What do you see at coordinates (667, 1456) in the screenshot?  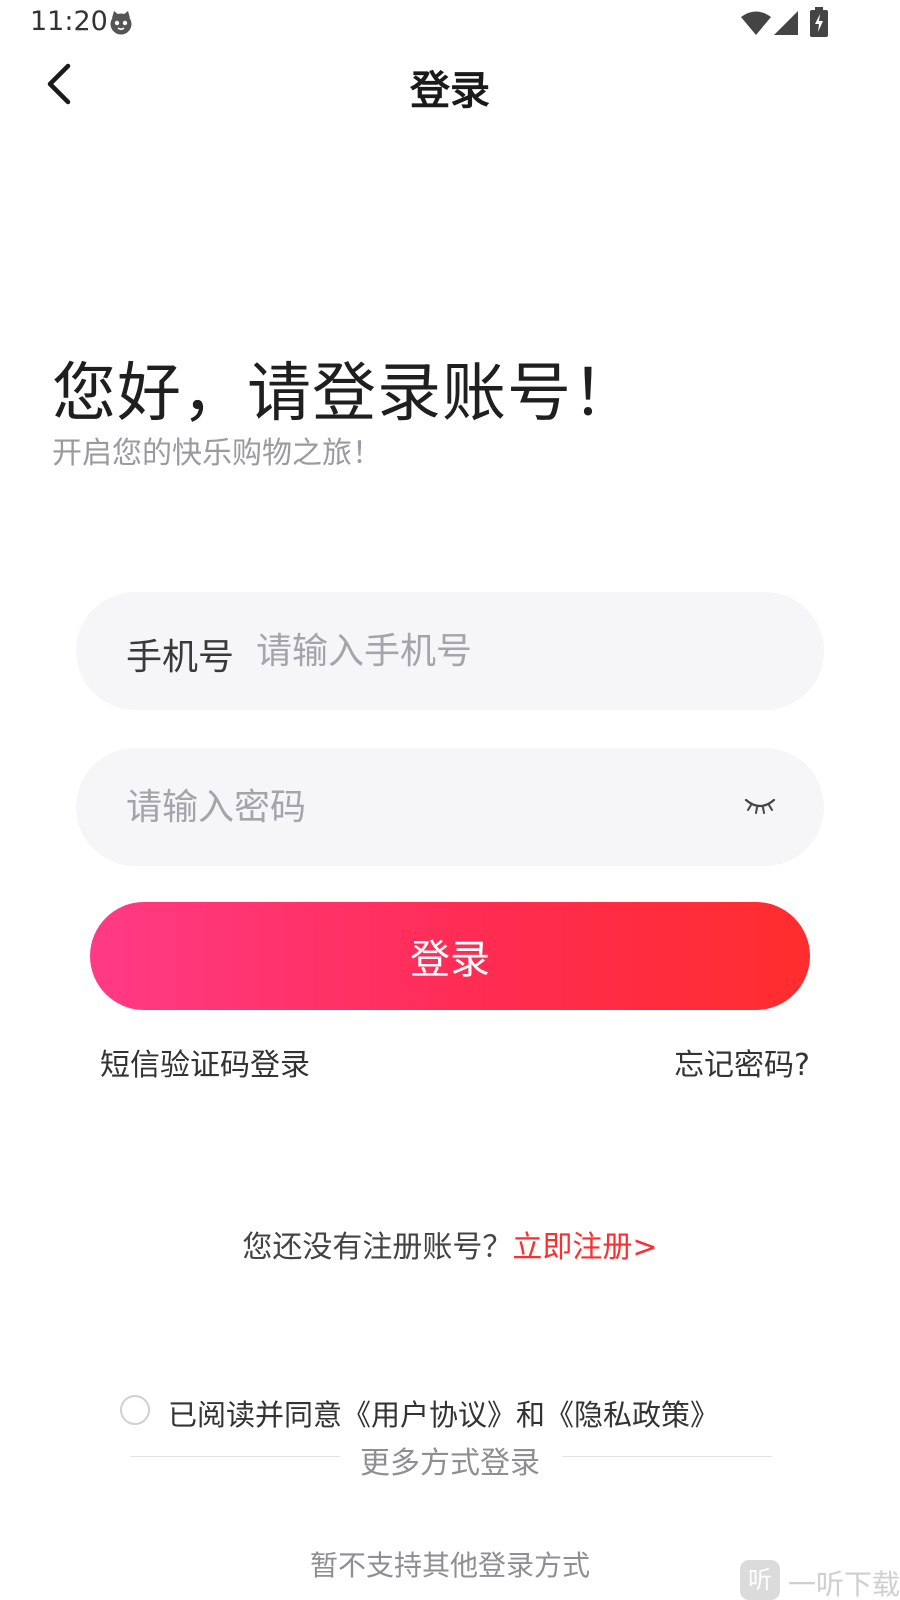 I see `divider-right` at bounding box center [667, 1456].